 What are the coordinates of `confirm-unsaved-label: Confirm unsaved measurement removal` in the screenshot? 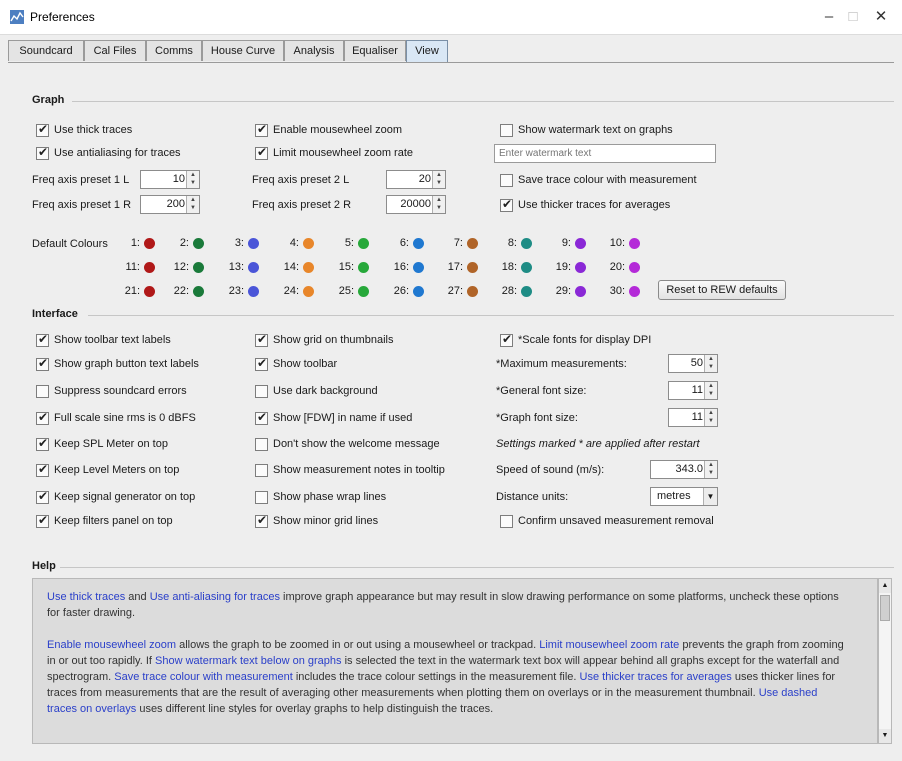 It's located at (616, 521).